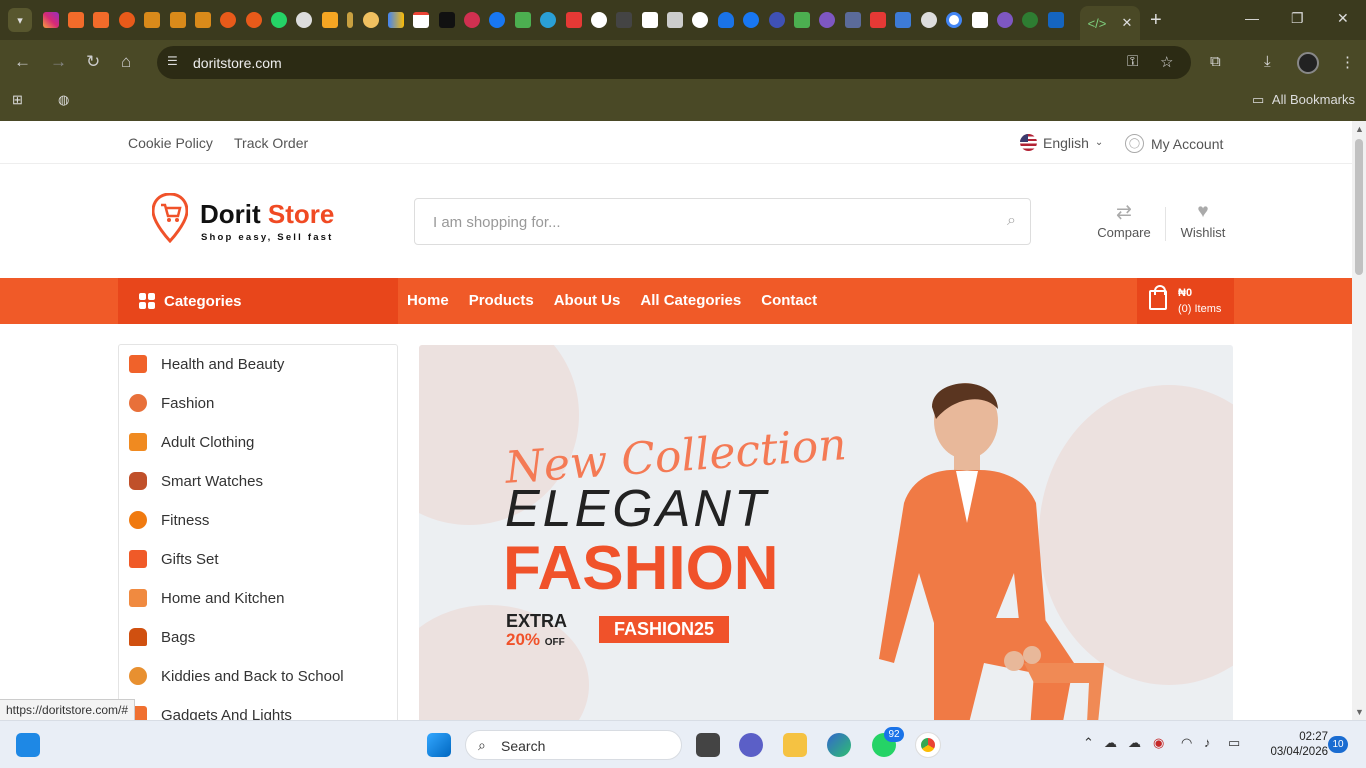  I want to click on category-item: Kiddies and Back to School, so click(236, 676).